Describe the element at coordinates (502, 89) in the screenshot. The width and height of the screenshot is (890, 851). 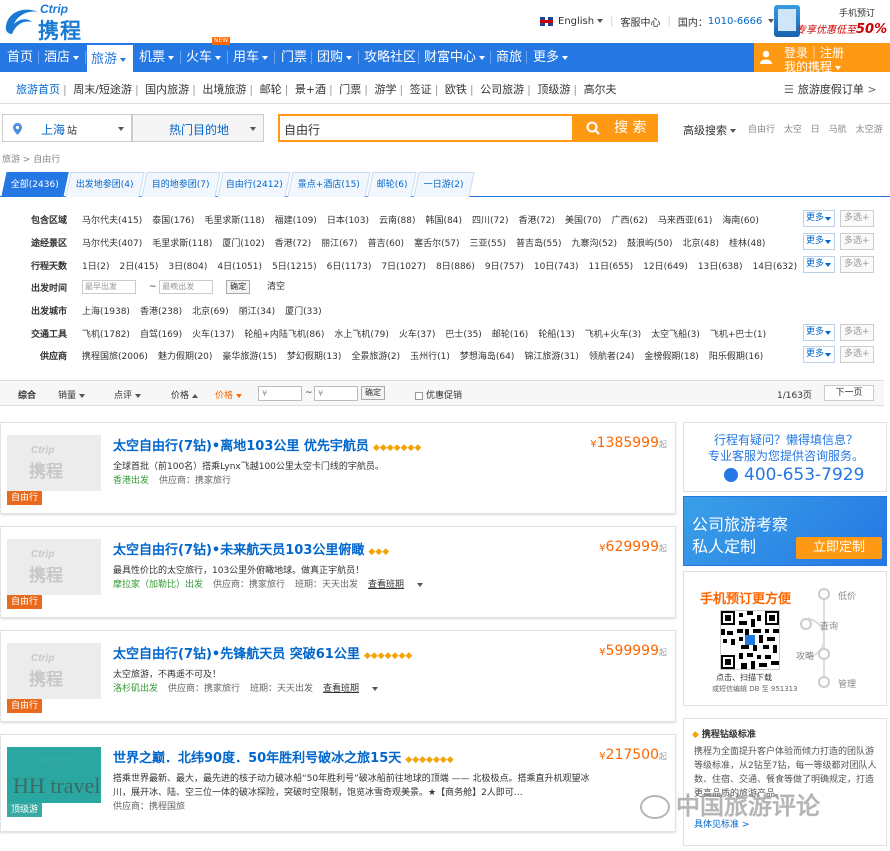
I see `subnav-corporate: 公司旅游` at that location.